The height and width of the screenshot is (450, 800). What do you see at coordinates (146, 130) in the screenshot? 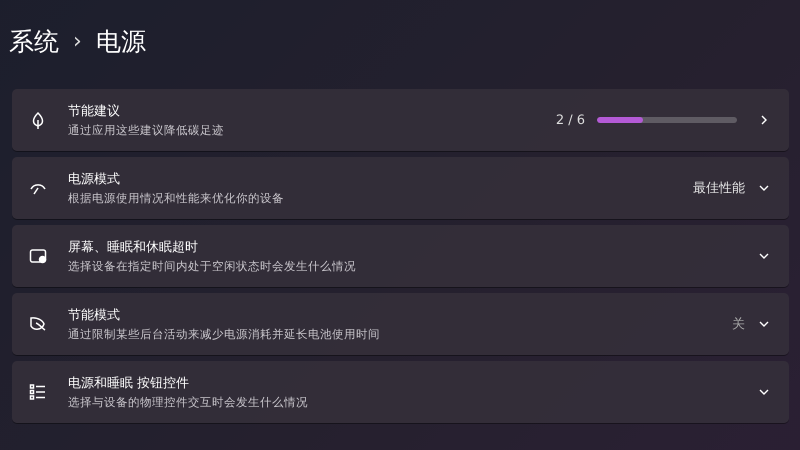
I see `card-description: 通过应用这些建议降低碳足迹` at bounding box center [146, 130].